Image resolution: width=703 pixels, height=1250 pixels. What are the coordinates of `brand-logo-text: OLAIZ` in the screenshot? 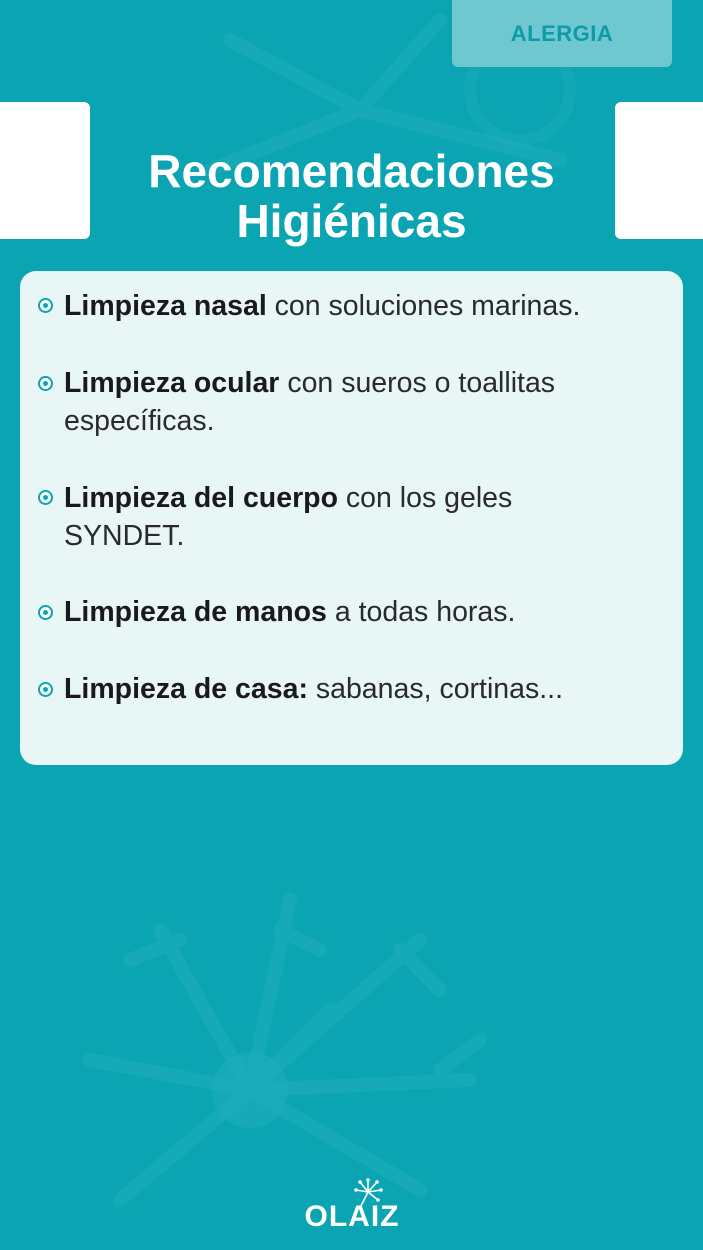 It's located at (352, 1216).